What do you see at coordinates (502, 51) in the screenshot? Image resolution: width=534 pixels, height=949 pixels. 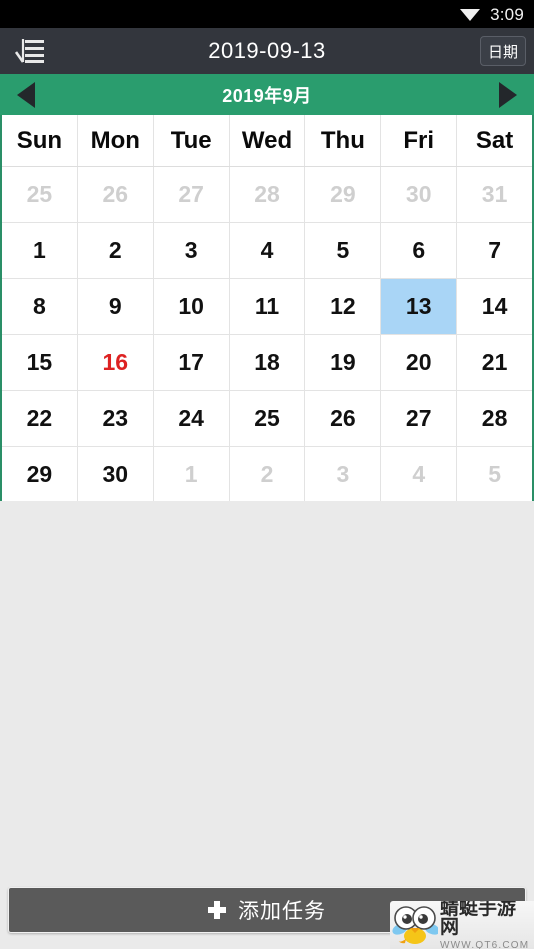 I see `date-button: 日期` at bounding box center [502, 51].